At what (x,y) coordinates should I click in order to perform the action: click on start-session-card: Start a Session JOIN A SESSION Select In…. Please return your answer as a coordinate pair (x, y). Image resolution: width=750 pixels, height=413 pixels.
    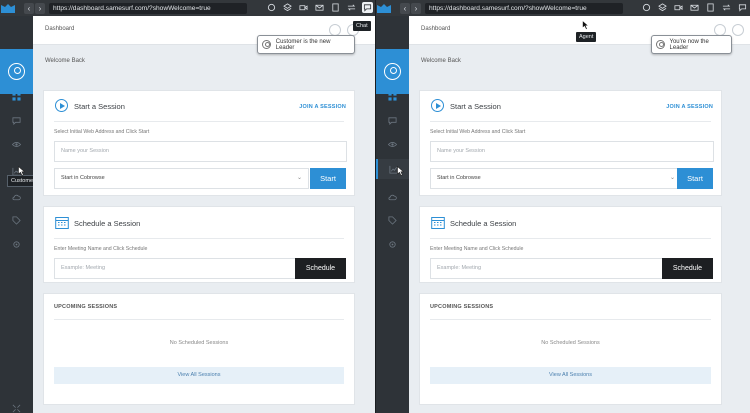
    Looking at the image, I should click on (570, 143).